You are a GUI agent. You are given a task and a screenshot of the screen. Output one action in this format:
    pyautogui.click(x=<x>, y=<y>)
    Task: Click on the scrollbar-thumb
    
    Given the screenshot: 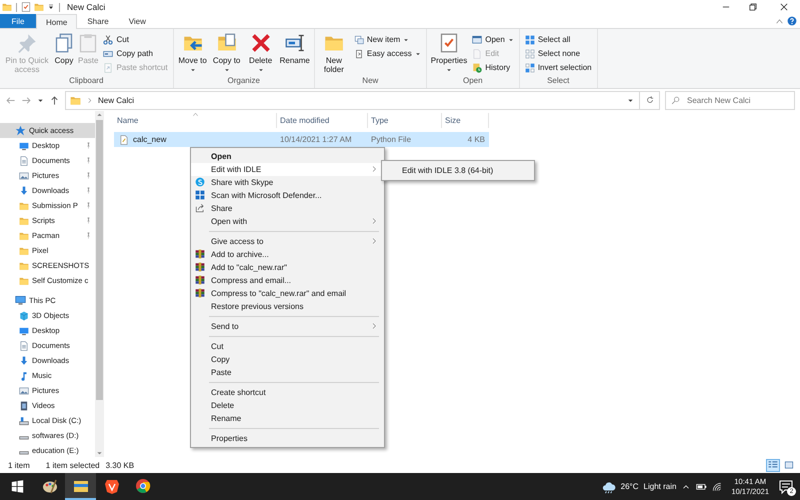 What is the action you would take?
    pyautogui.click(x=99, y=260)
    